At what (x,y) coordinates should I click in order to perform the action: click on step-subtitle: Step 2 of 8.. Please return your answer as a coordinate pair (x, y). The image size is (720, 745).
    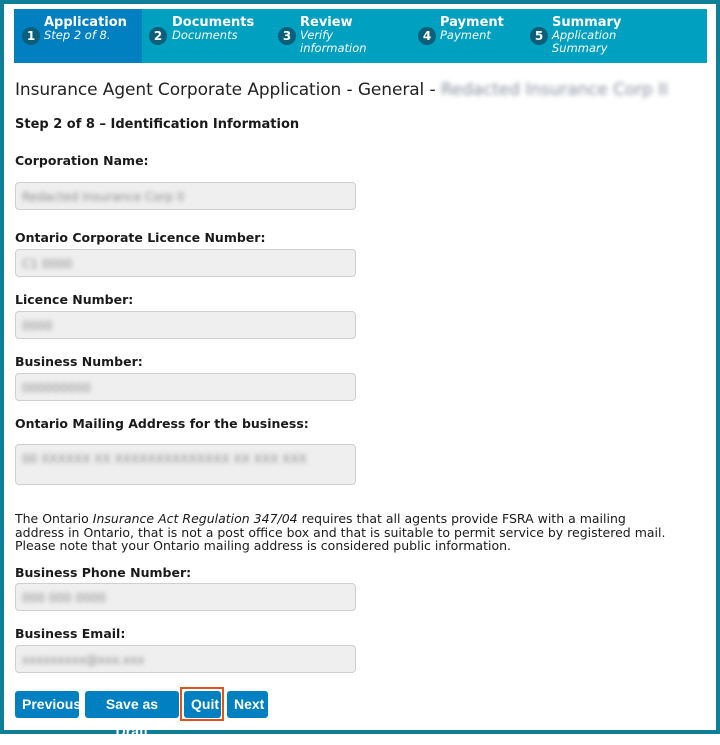
    Looking at the image, I should click on (77, 35).